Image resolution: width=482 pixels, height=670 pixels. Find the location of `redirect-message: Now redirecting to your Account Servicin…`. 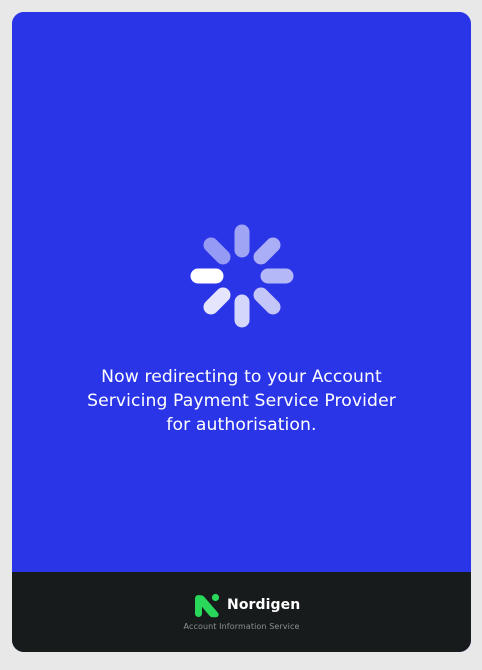

redirect-message: Now redirecting to your Account Servicin… is located at coordinates (241, 401).